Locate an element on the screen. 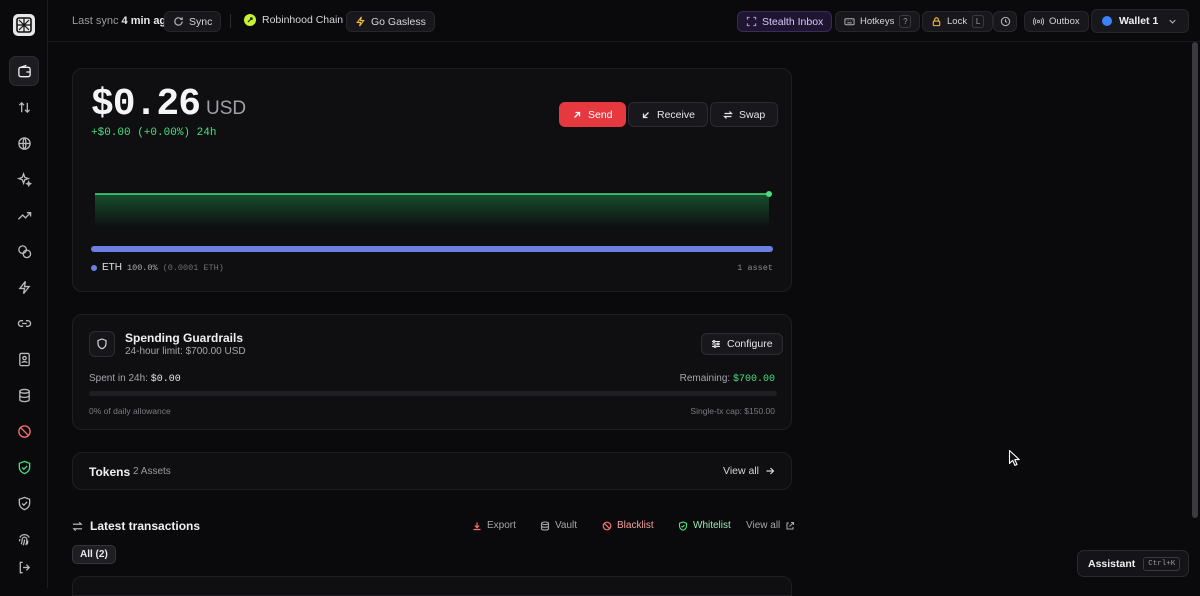  filter-all-chip: All (2) is located at coordinates (94, 554).